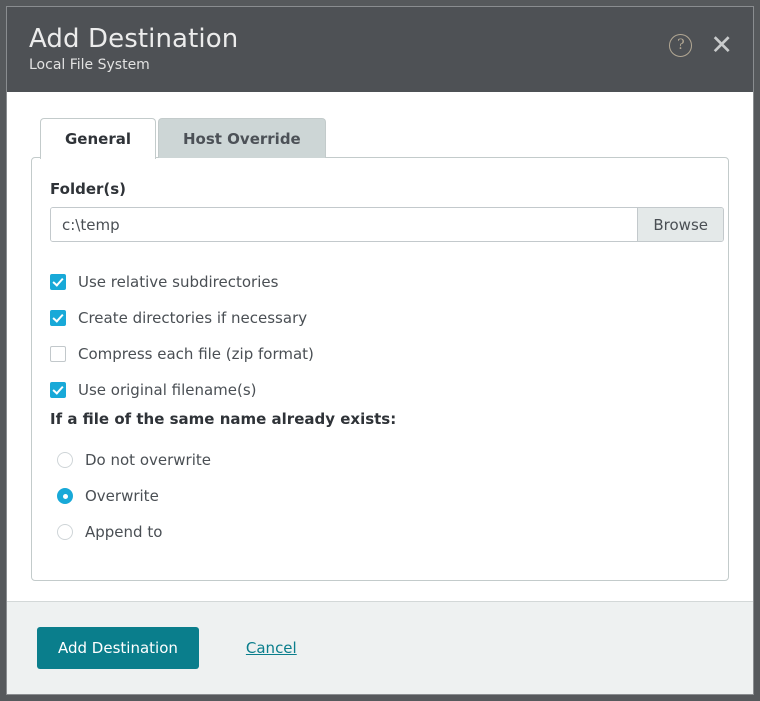 This screenshot has width=760, height=701. I want to click on checkbox-row-use-original-filenames: Use original filename(s), so click(379, 390).